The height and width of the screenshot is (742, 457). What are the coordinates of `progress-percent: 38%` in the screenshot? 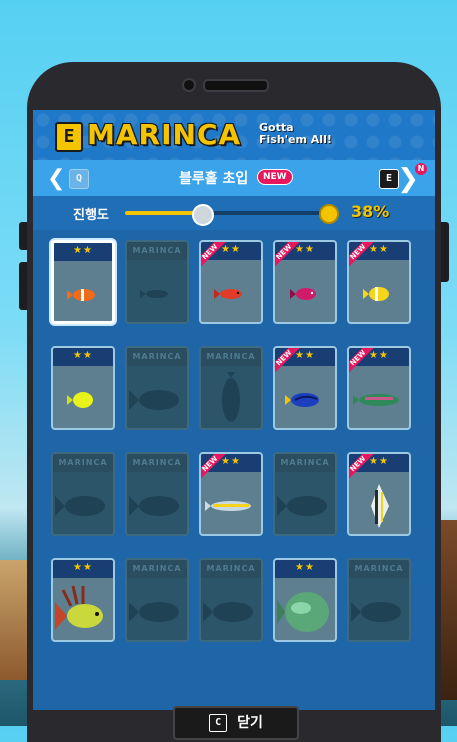 It's located at (370, 211).